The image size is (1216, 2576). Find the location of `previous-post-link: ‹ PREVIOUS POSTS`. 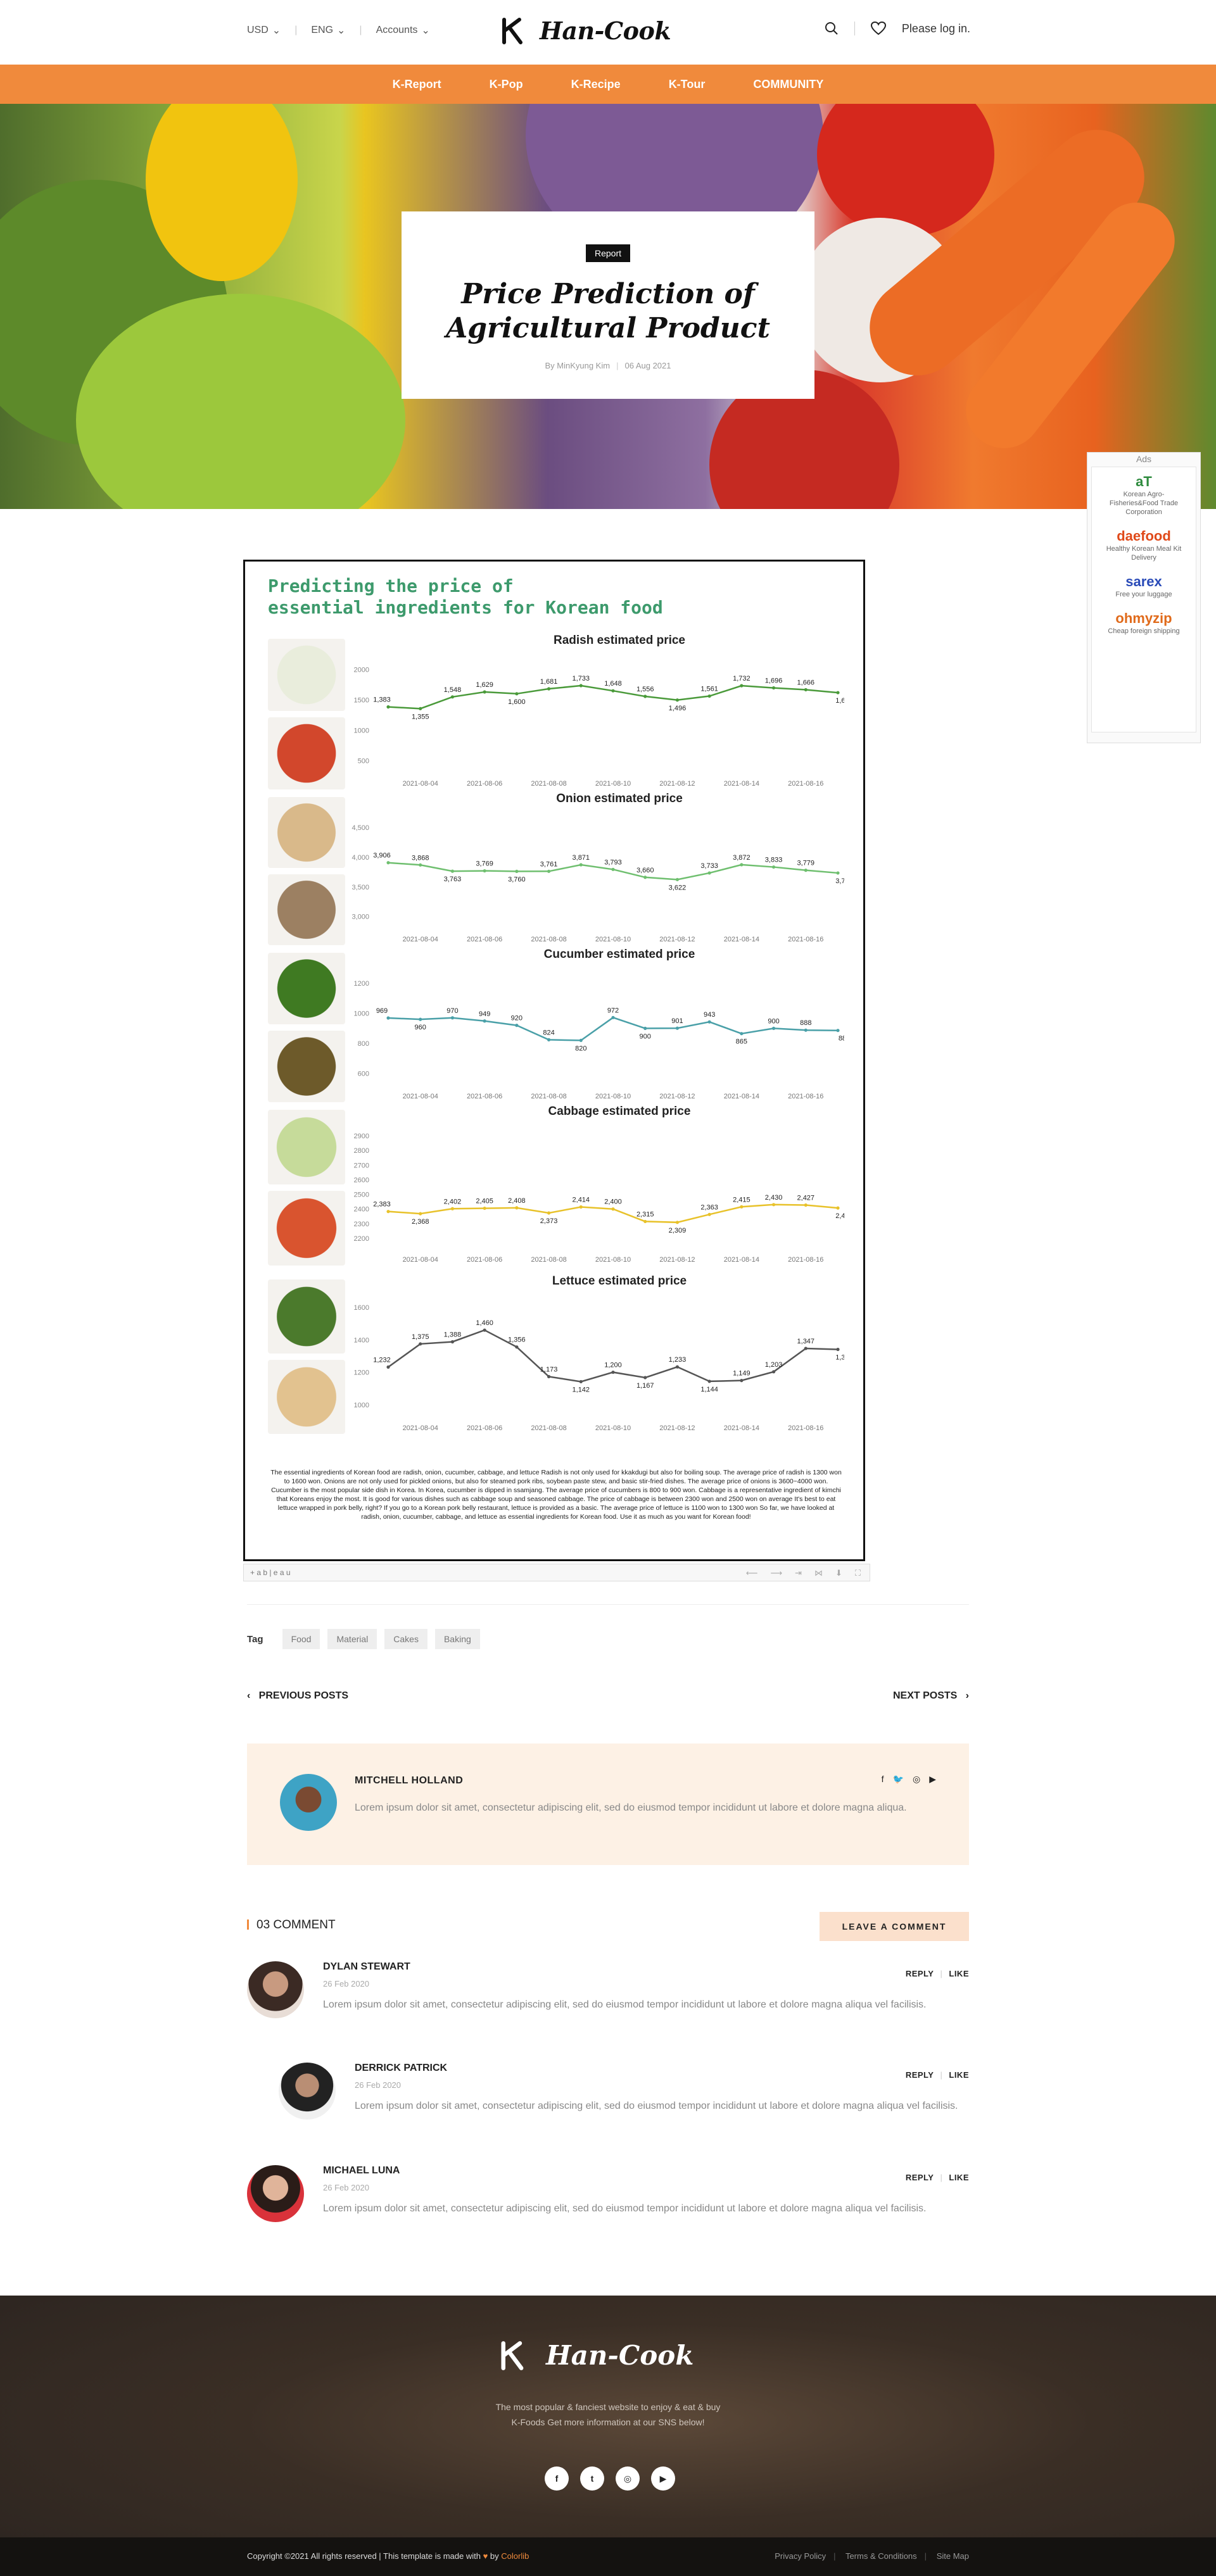

previous-post-link: ‹ PREVIOUS POSTS is located at coordinates (297, 1696).